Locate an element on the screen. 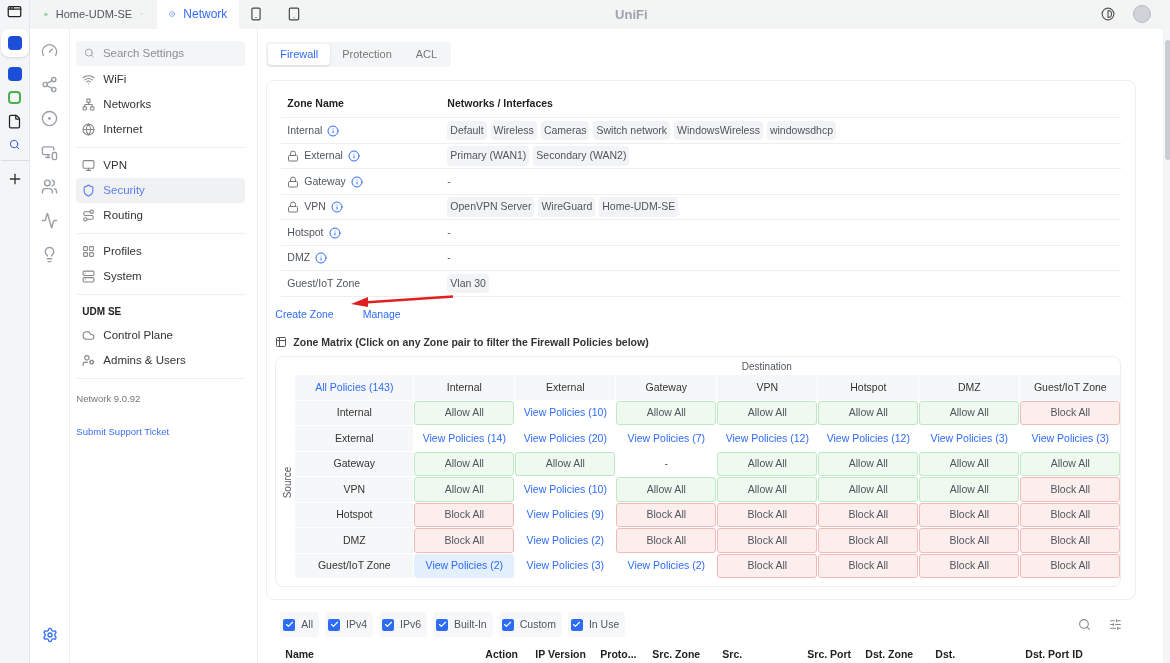 The image size is (1170, 663). zone-name: External is located at coordinates (323, 156).